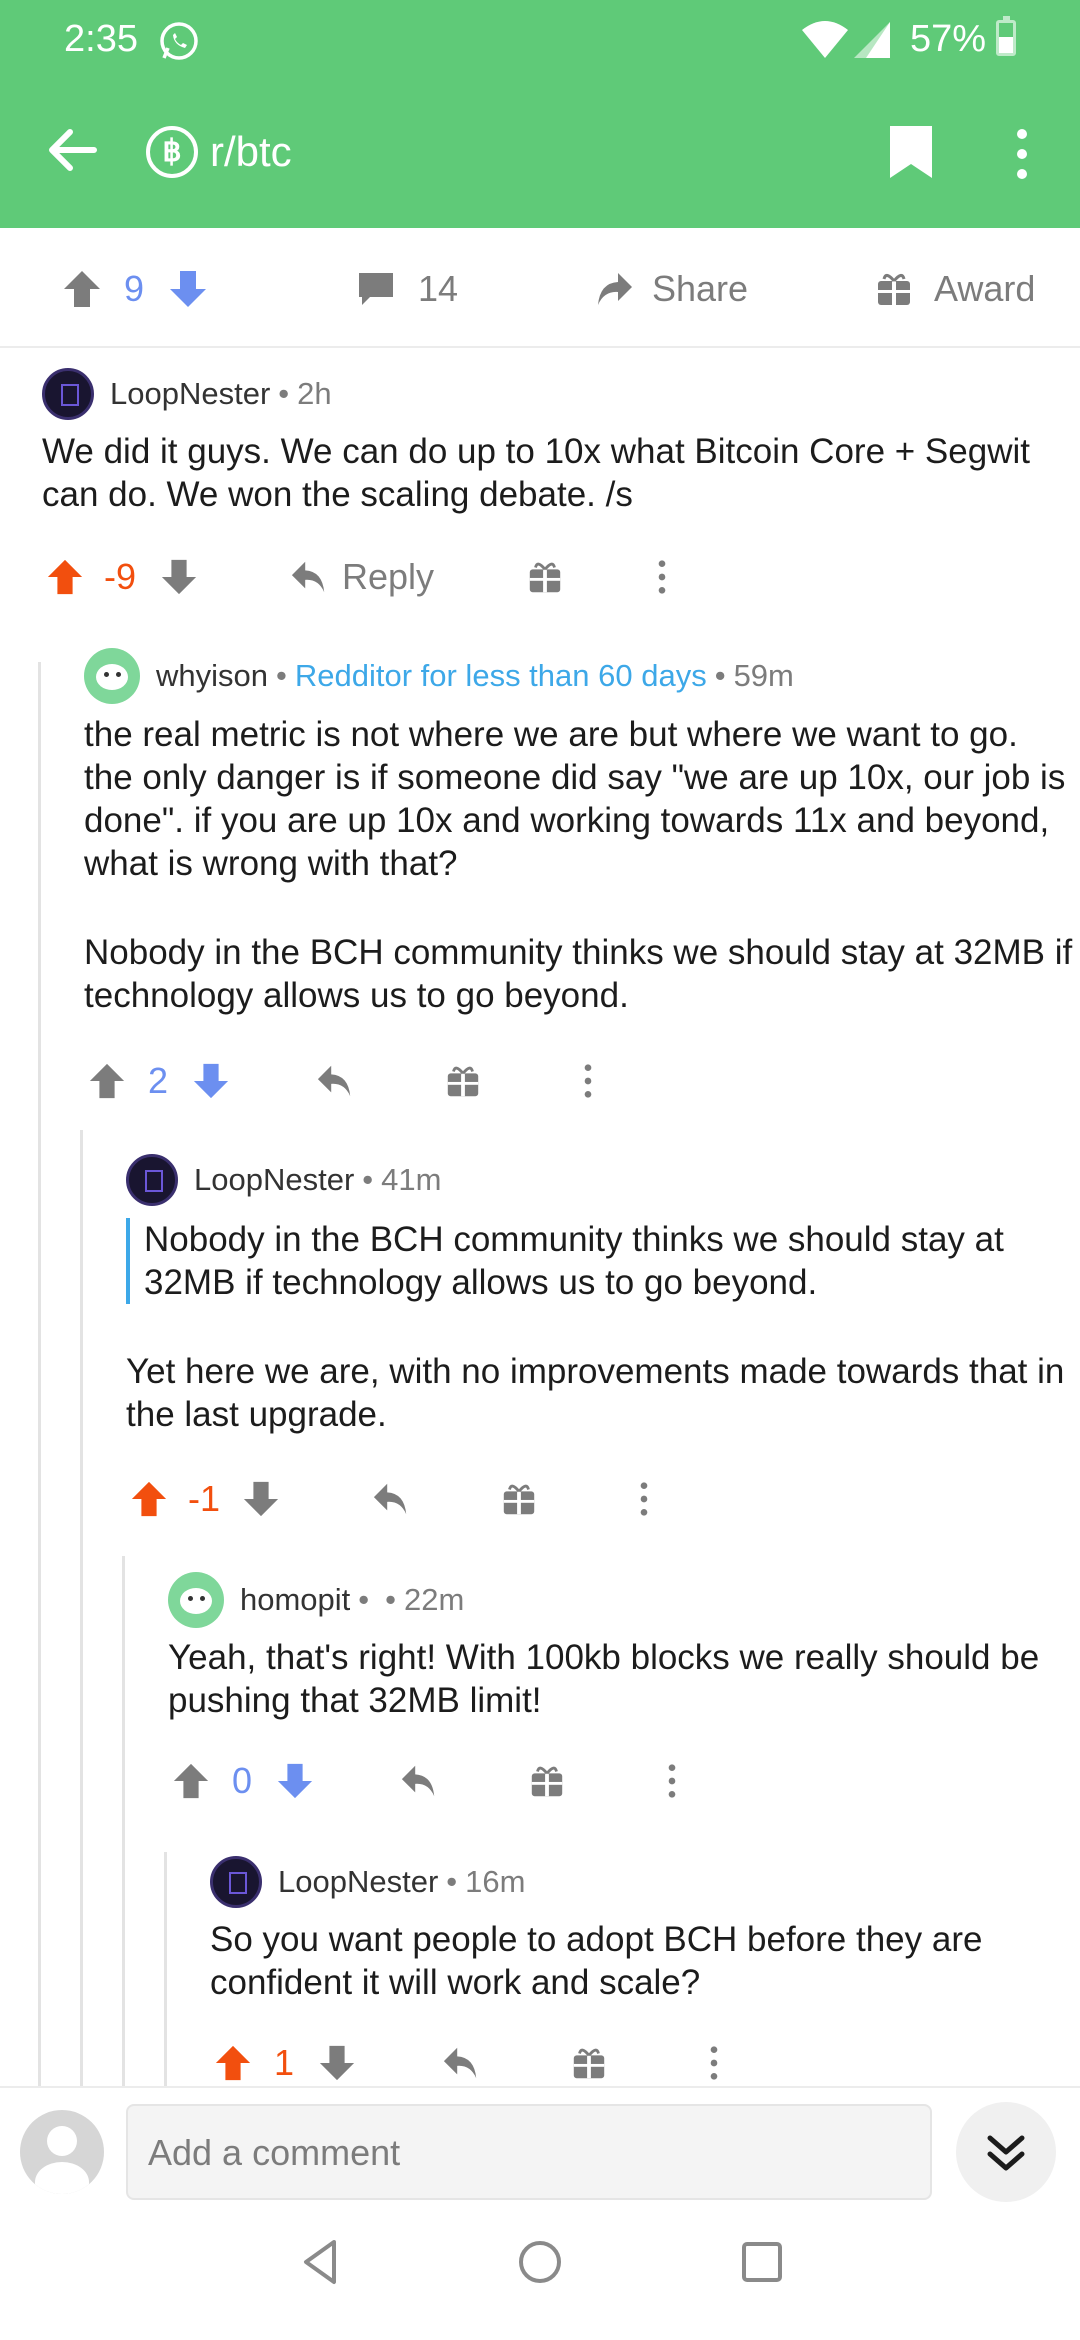 The width and height of the screenshot is (1080, 2340). Describe the element at coordinates (179, 41) in the screenshot. I see `whatsapp-icon` at that location.